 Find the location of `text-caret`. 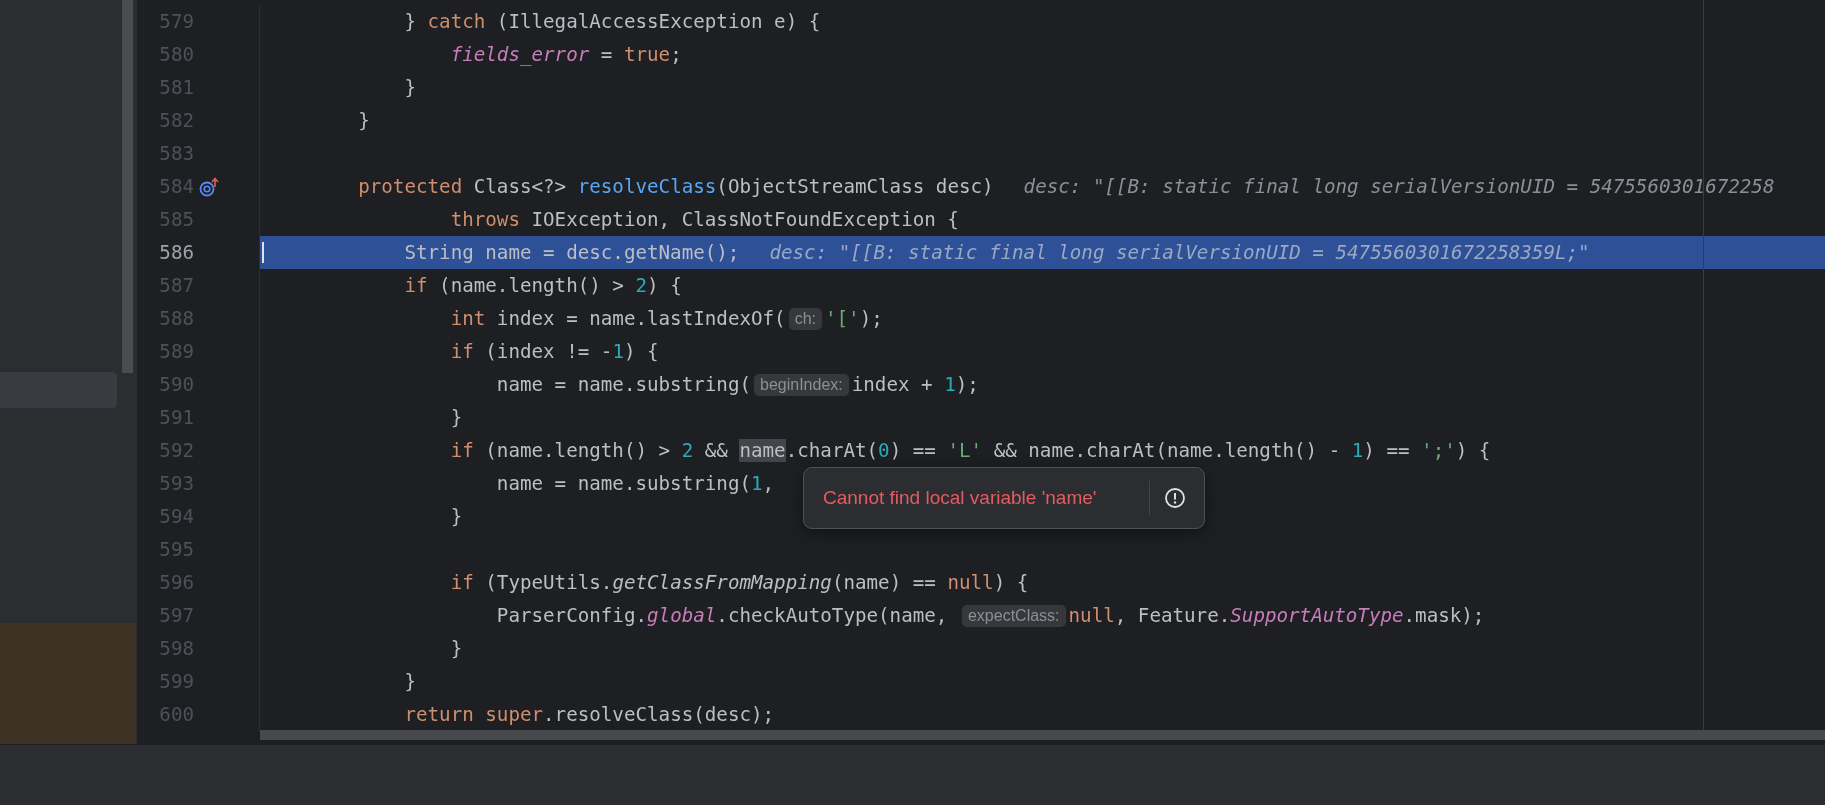

text-caret is located at coordinates (263, 252).